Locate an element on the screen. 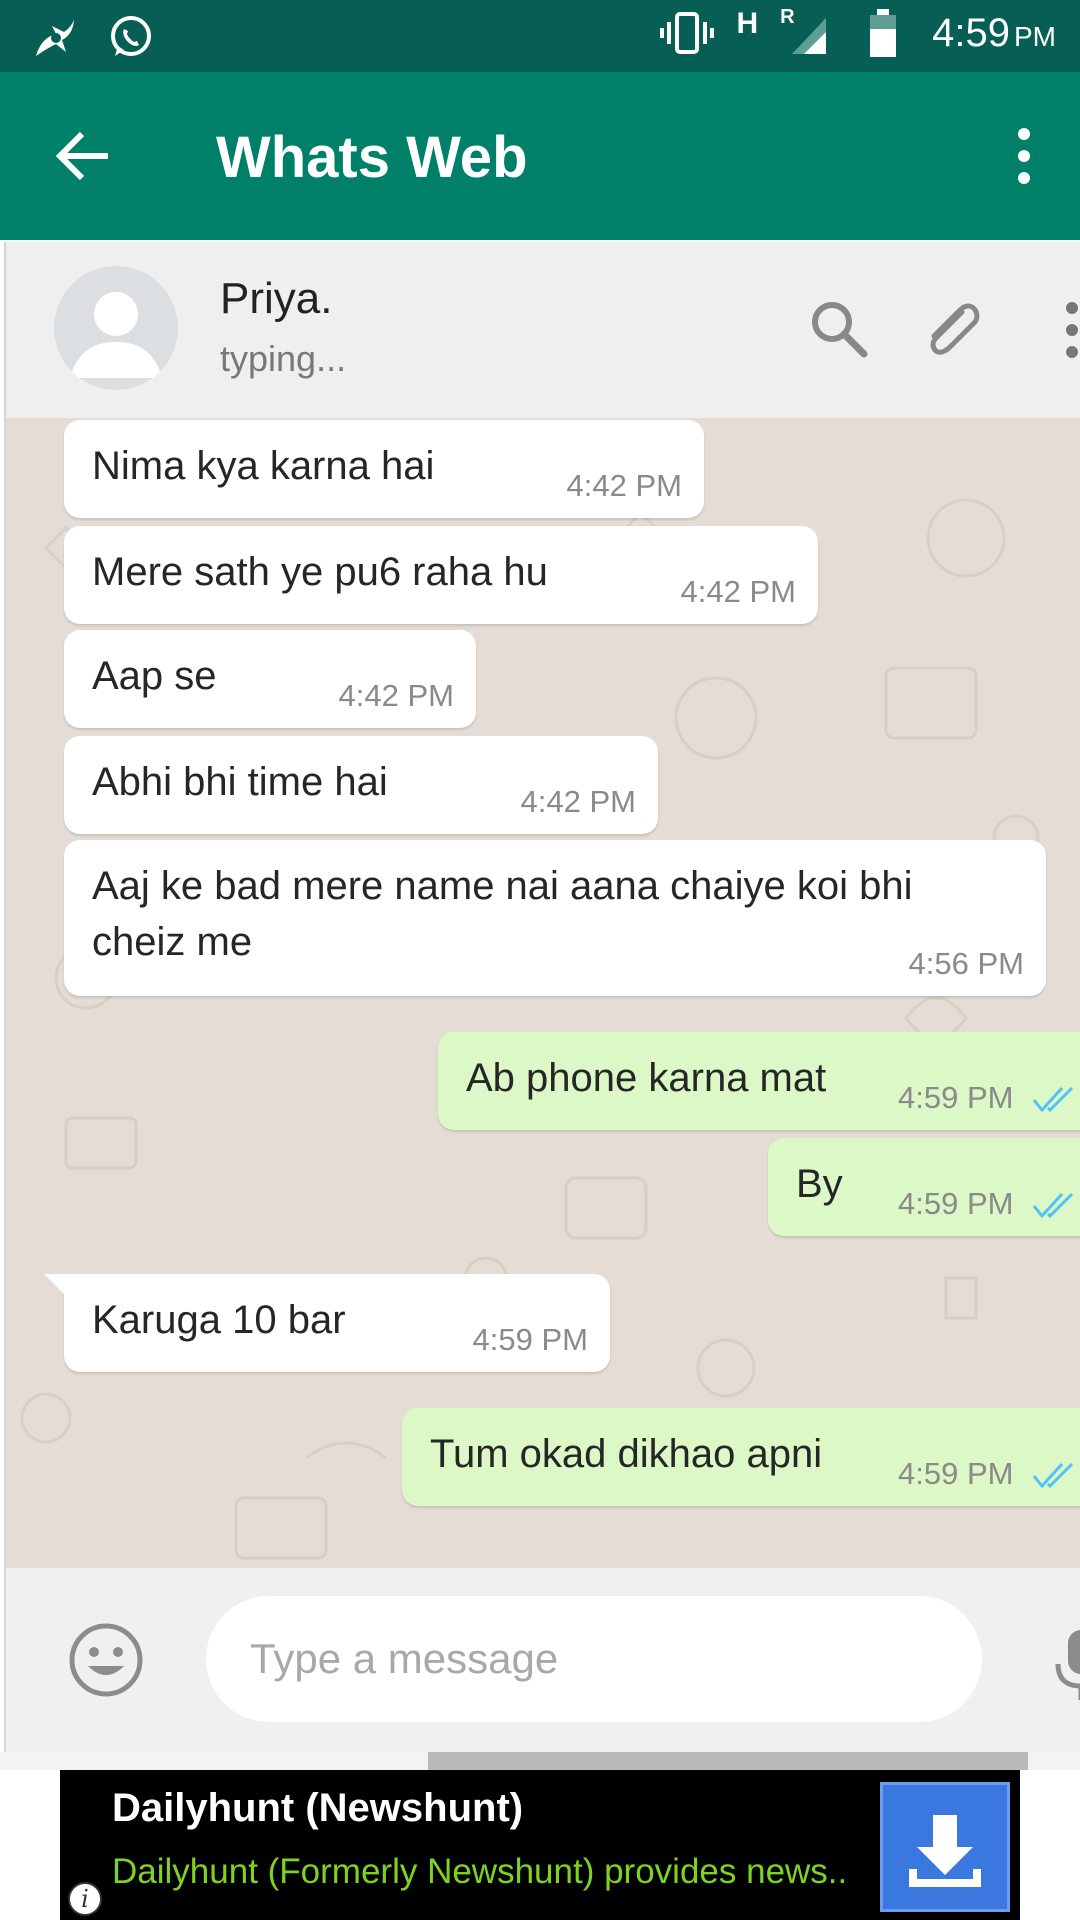  incoming-message: Nima kya karna hai 4:42 PM is located at coordinates (384, 469).